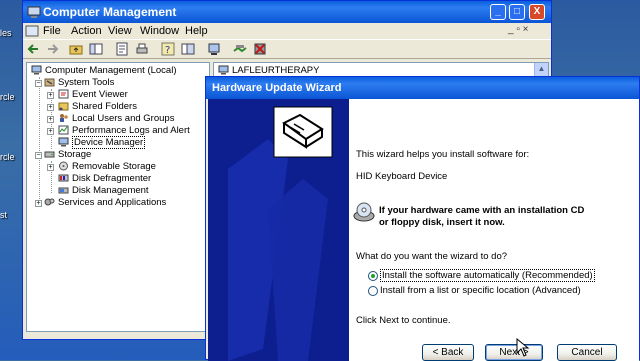 This screenshot has width=640, height=361. Describe the element at coordinates (523, 347) in the screenshot. I see `mouse-cursor-icon` at that location.